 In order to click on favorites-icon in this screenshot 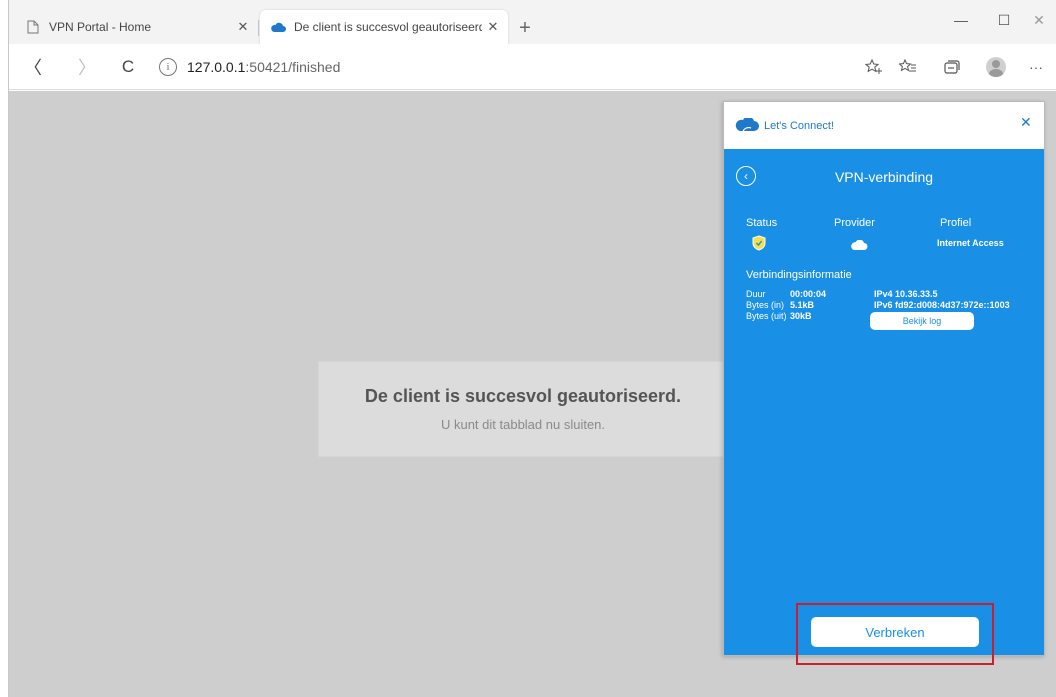, I will do `click(908, 67)`.